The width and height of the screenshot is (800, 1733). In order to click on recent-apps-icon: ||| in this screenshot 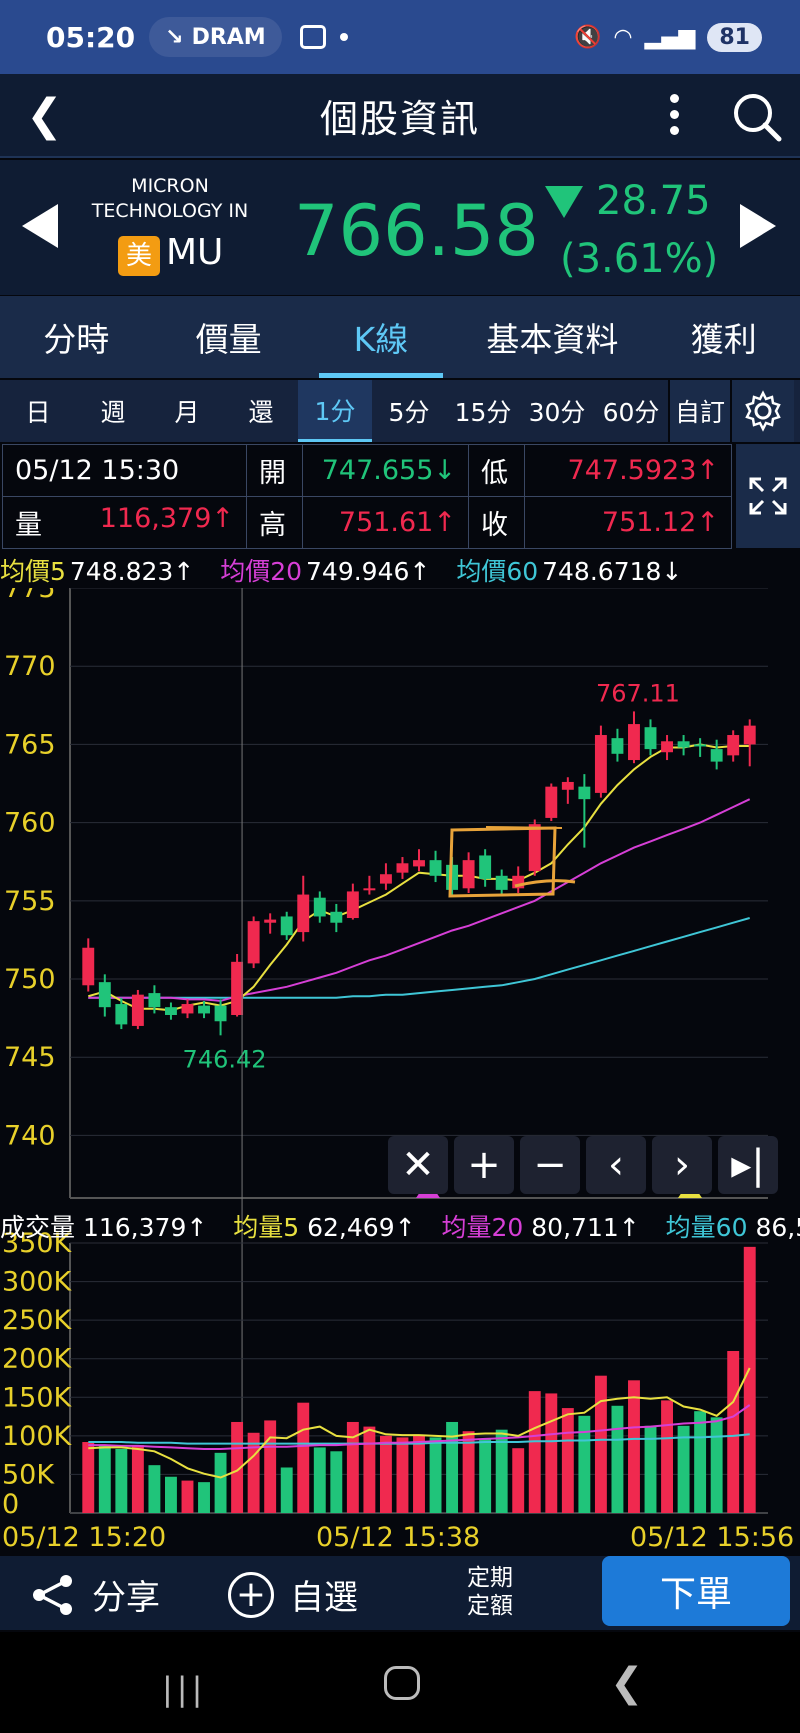, I will do `click(184, 1689)`.